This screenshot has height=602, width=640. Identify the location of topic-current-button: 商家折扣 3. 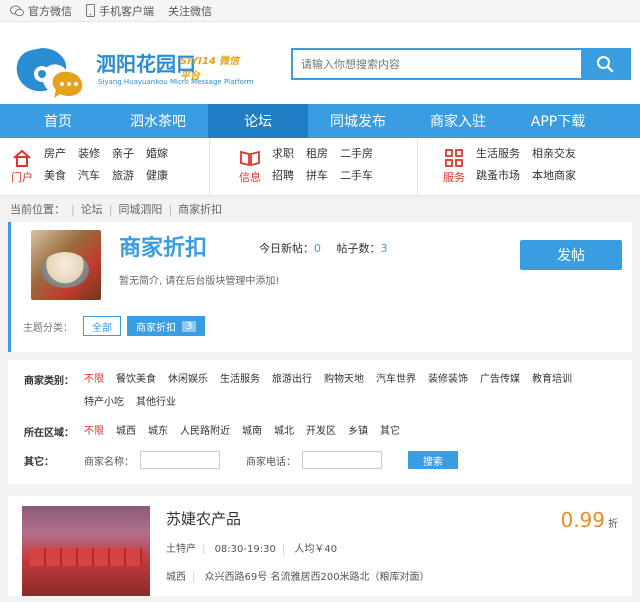
(166, 326).